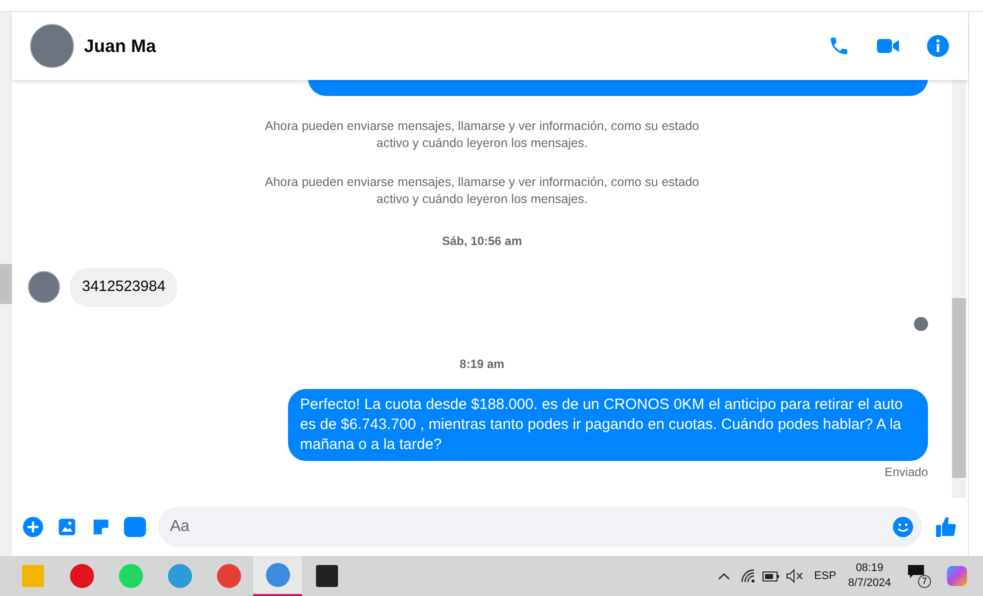 The width and height of the screenshot is (983, 596). I want to click on plus-icon, so click(33, 527).